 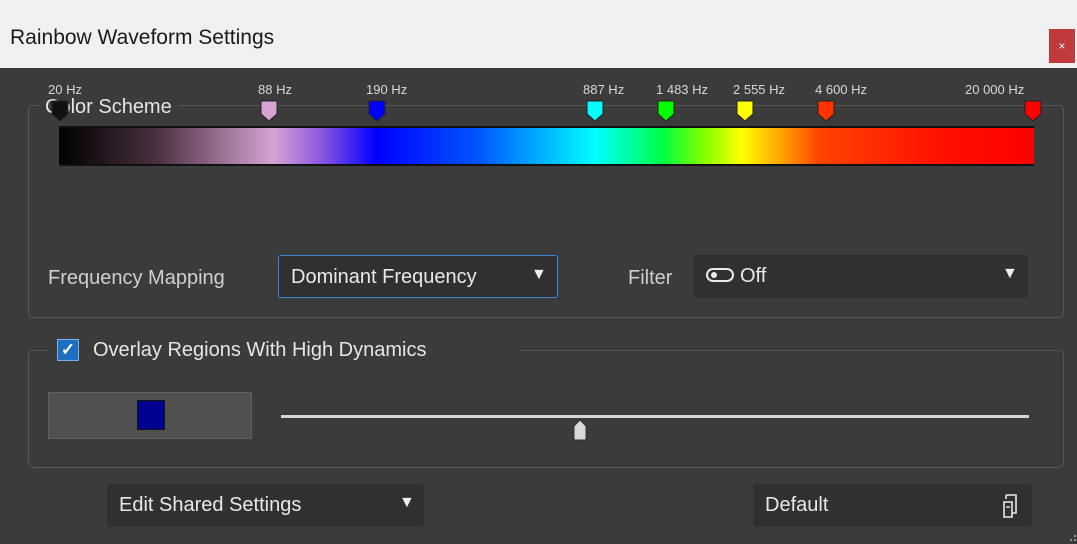 What do you see at coordinates (546, 146) in the screenshot?
I see `rainbow-gradient-bar` at bounding box center [546, 146].